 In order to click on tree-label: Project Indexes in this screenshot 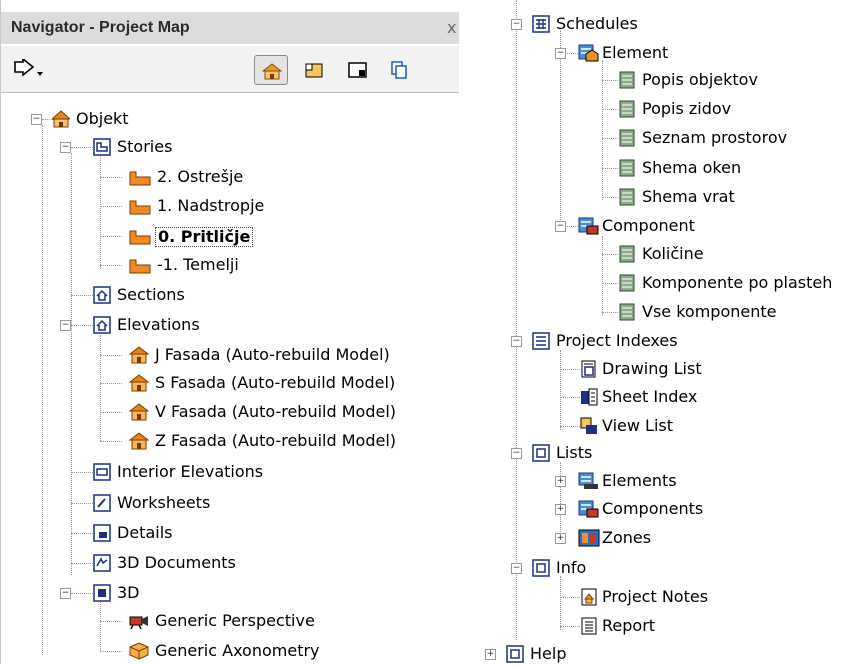, I will do `click(617, 340)`.